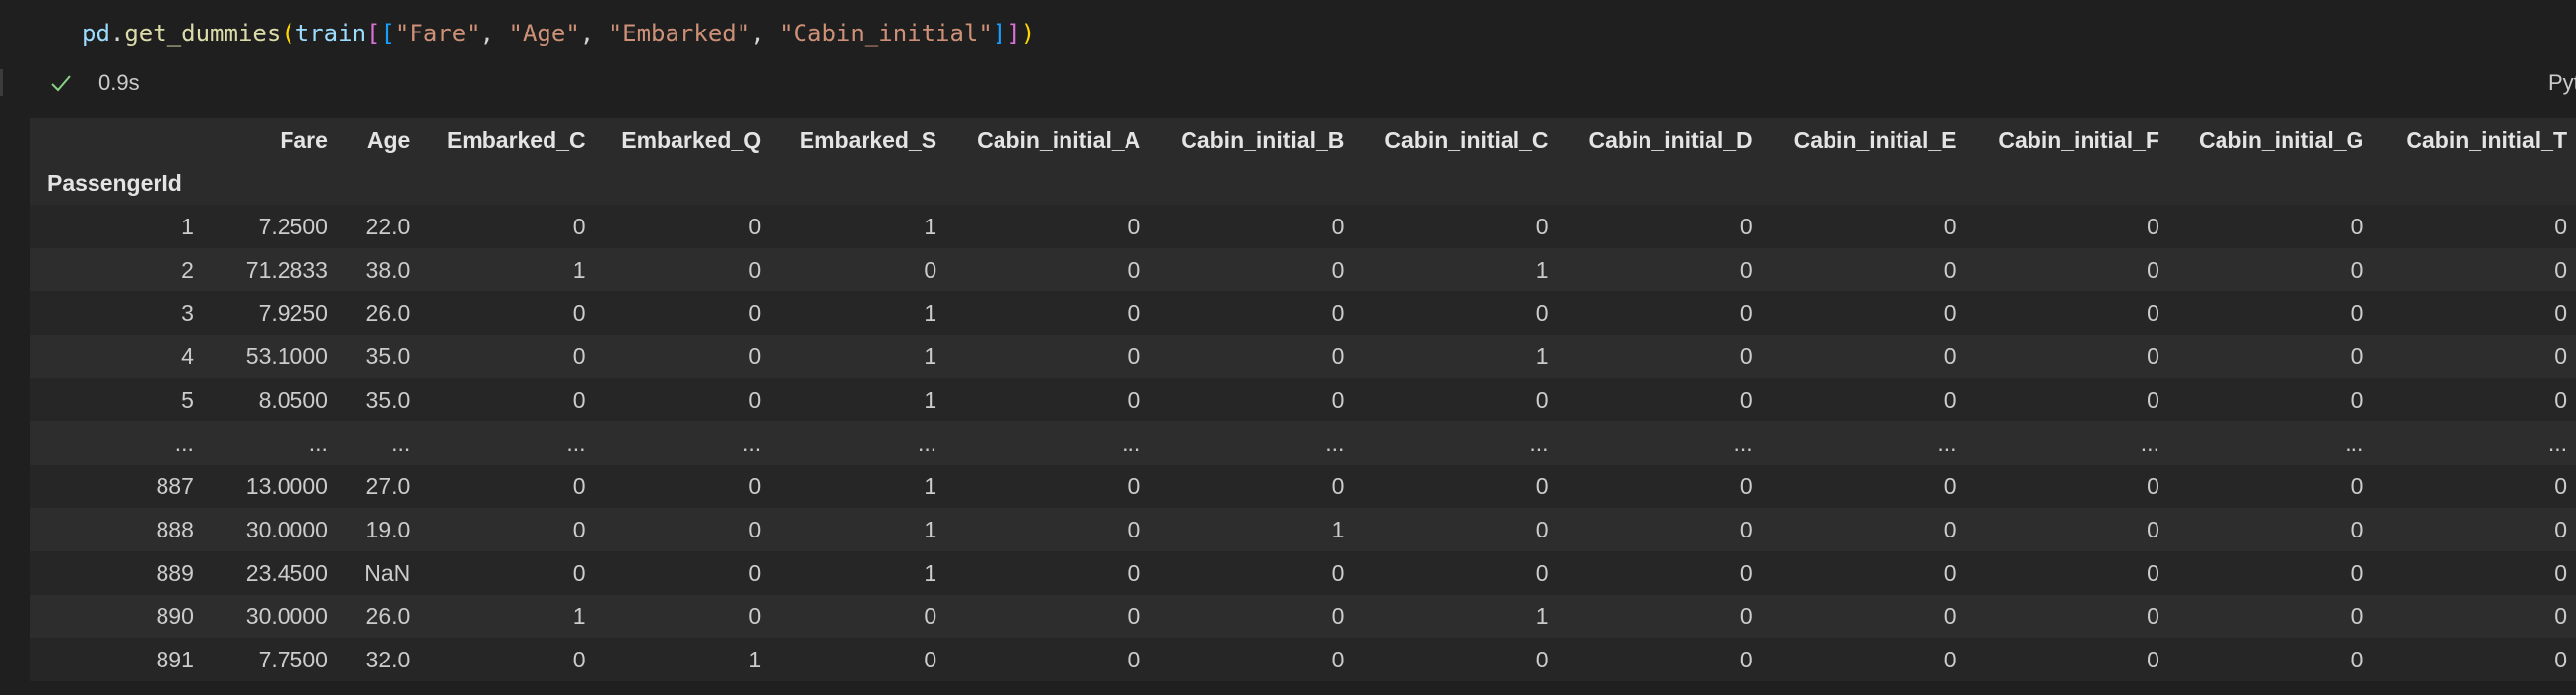 The width and height of the screenshot is (2576, 695). I want to click on table-cell: 8.0500, so click(293, 399).